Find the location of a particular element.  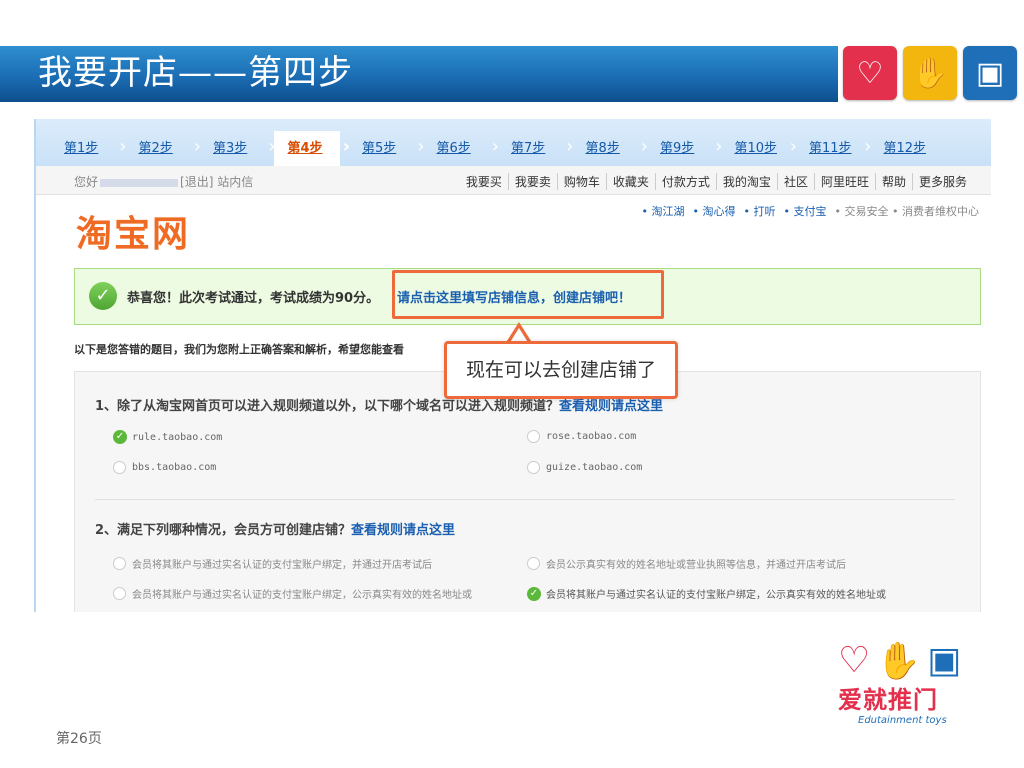

step-tab-6: 第6步 › is located at coordinates (474, 146).